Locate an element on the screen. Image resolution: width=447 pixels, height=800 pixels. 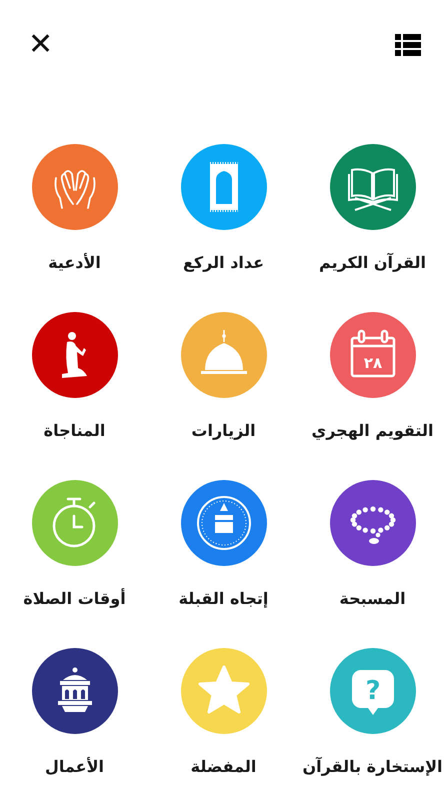
feature-button: أوقات الصلاة is located at coordinates (74, 545).